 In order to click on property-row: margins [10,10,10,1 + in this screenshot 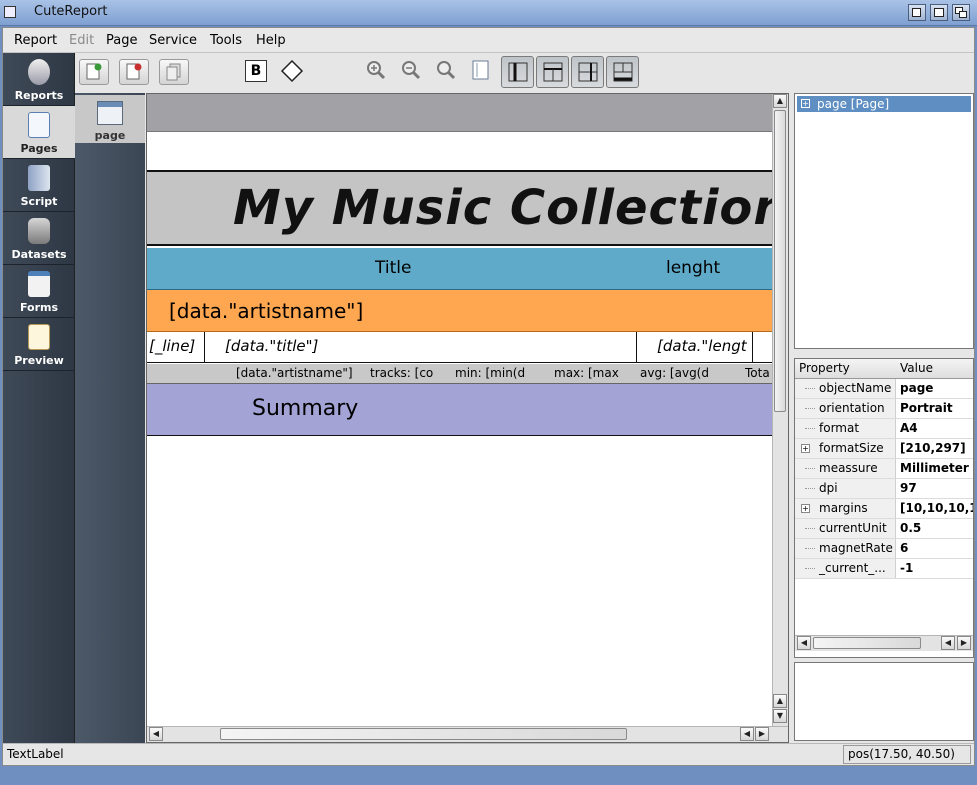, I will do `click(884, 509)`.